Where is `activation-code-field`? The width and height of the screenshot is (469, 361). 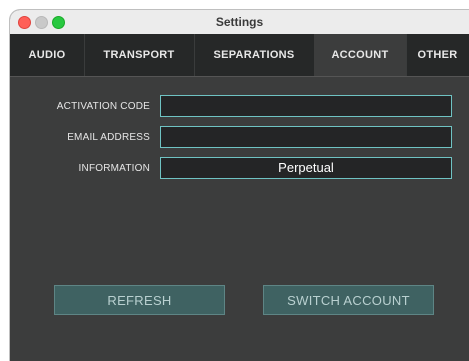 activation-code-field is located at coordinates (306, 106).